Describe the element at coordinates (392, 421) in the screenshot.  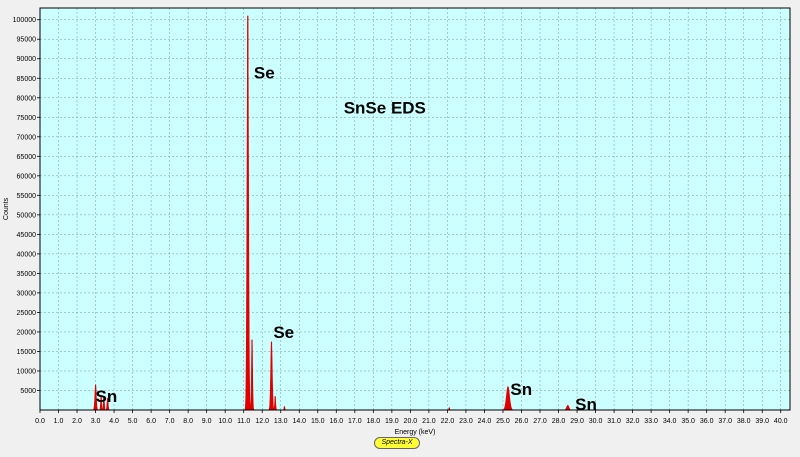
I see `x-tick-label: 19.0` at that location.